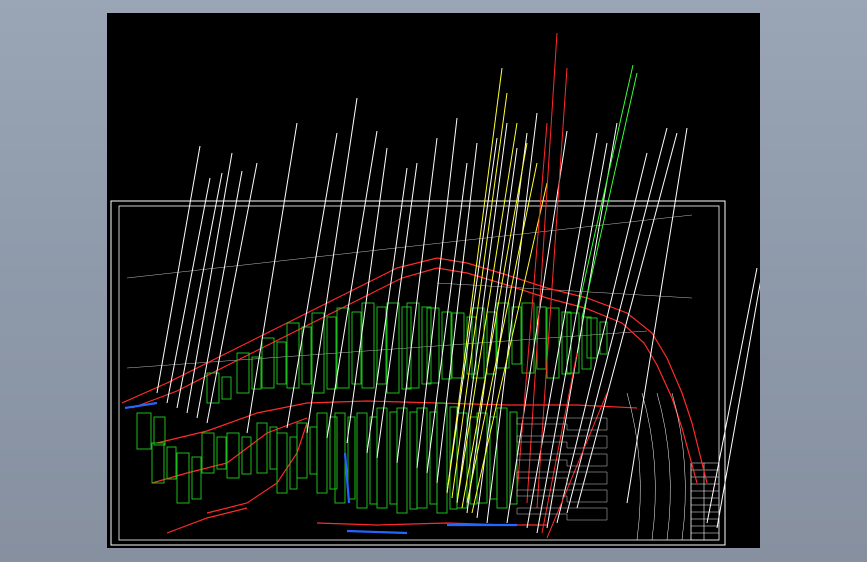  I want to click on adjacent-block-outline, so click(601, 466).